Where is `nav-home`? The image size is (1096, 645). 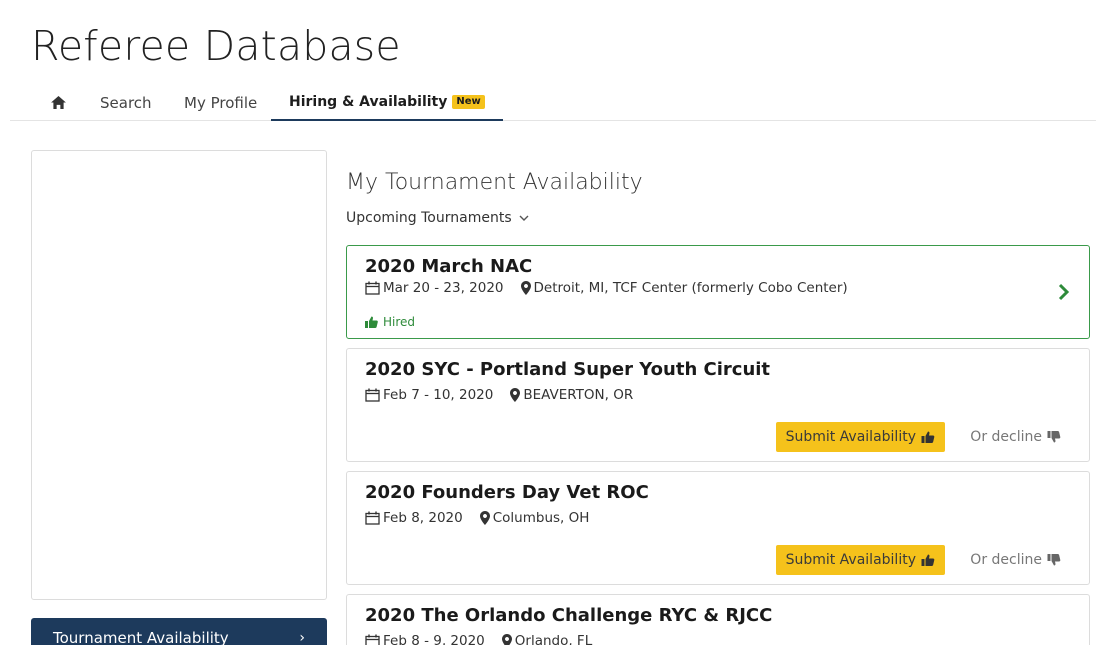 nav-home is located at coordinates (58, 102).